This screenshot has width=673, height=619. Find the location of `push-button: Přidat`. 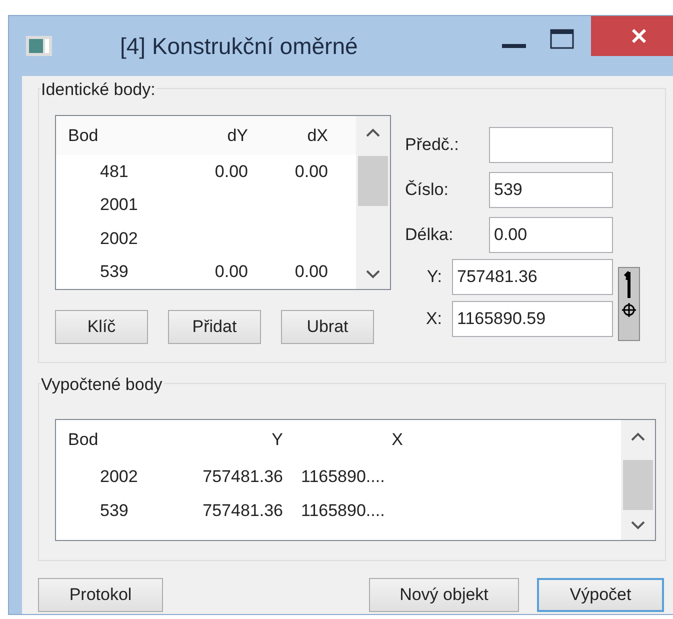

push-button: Přidat is located at coordinates (214, 327).